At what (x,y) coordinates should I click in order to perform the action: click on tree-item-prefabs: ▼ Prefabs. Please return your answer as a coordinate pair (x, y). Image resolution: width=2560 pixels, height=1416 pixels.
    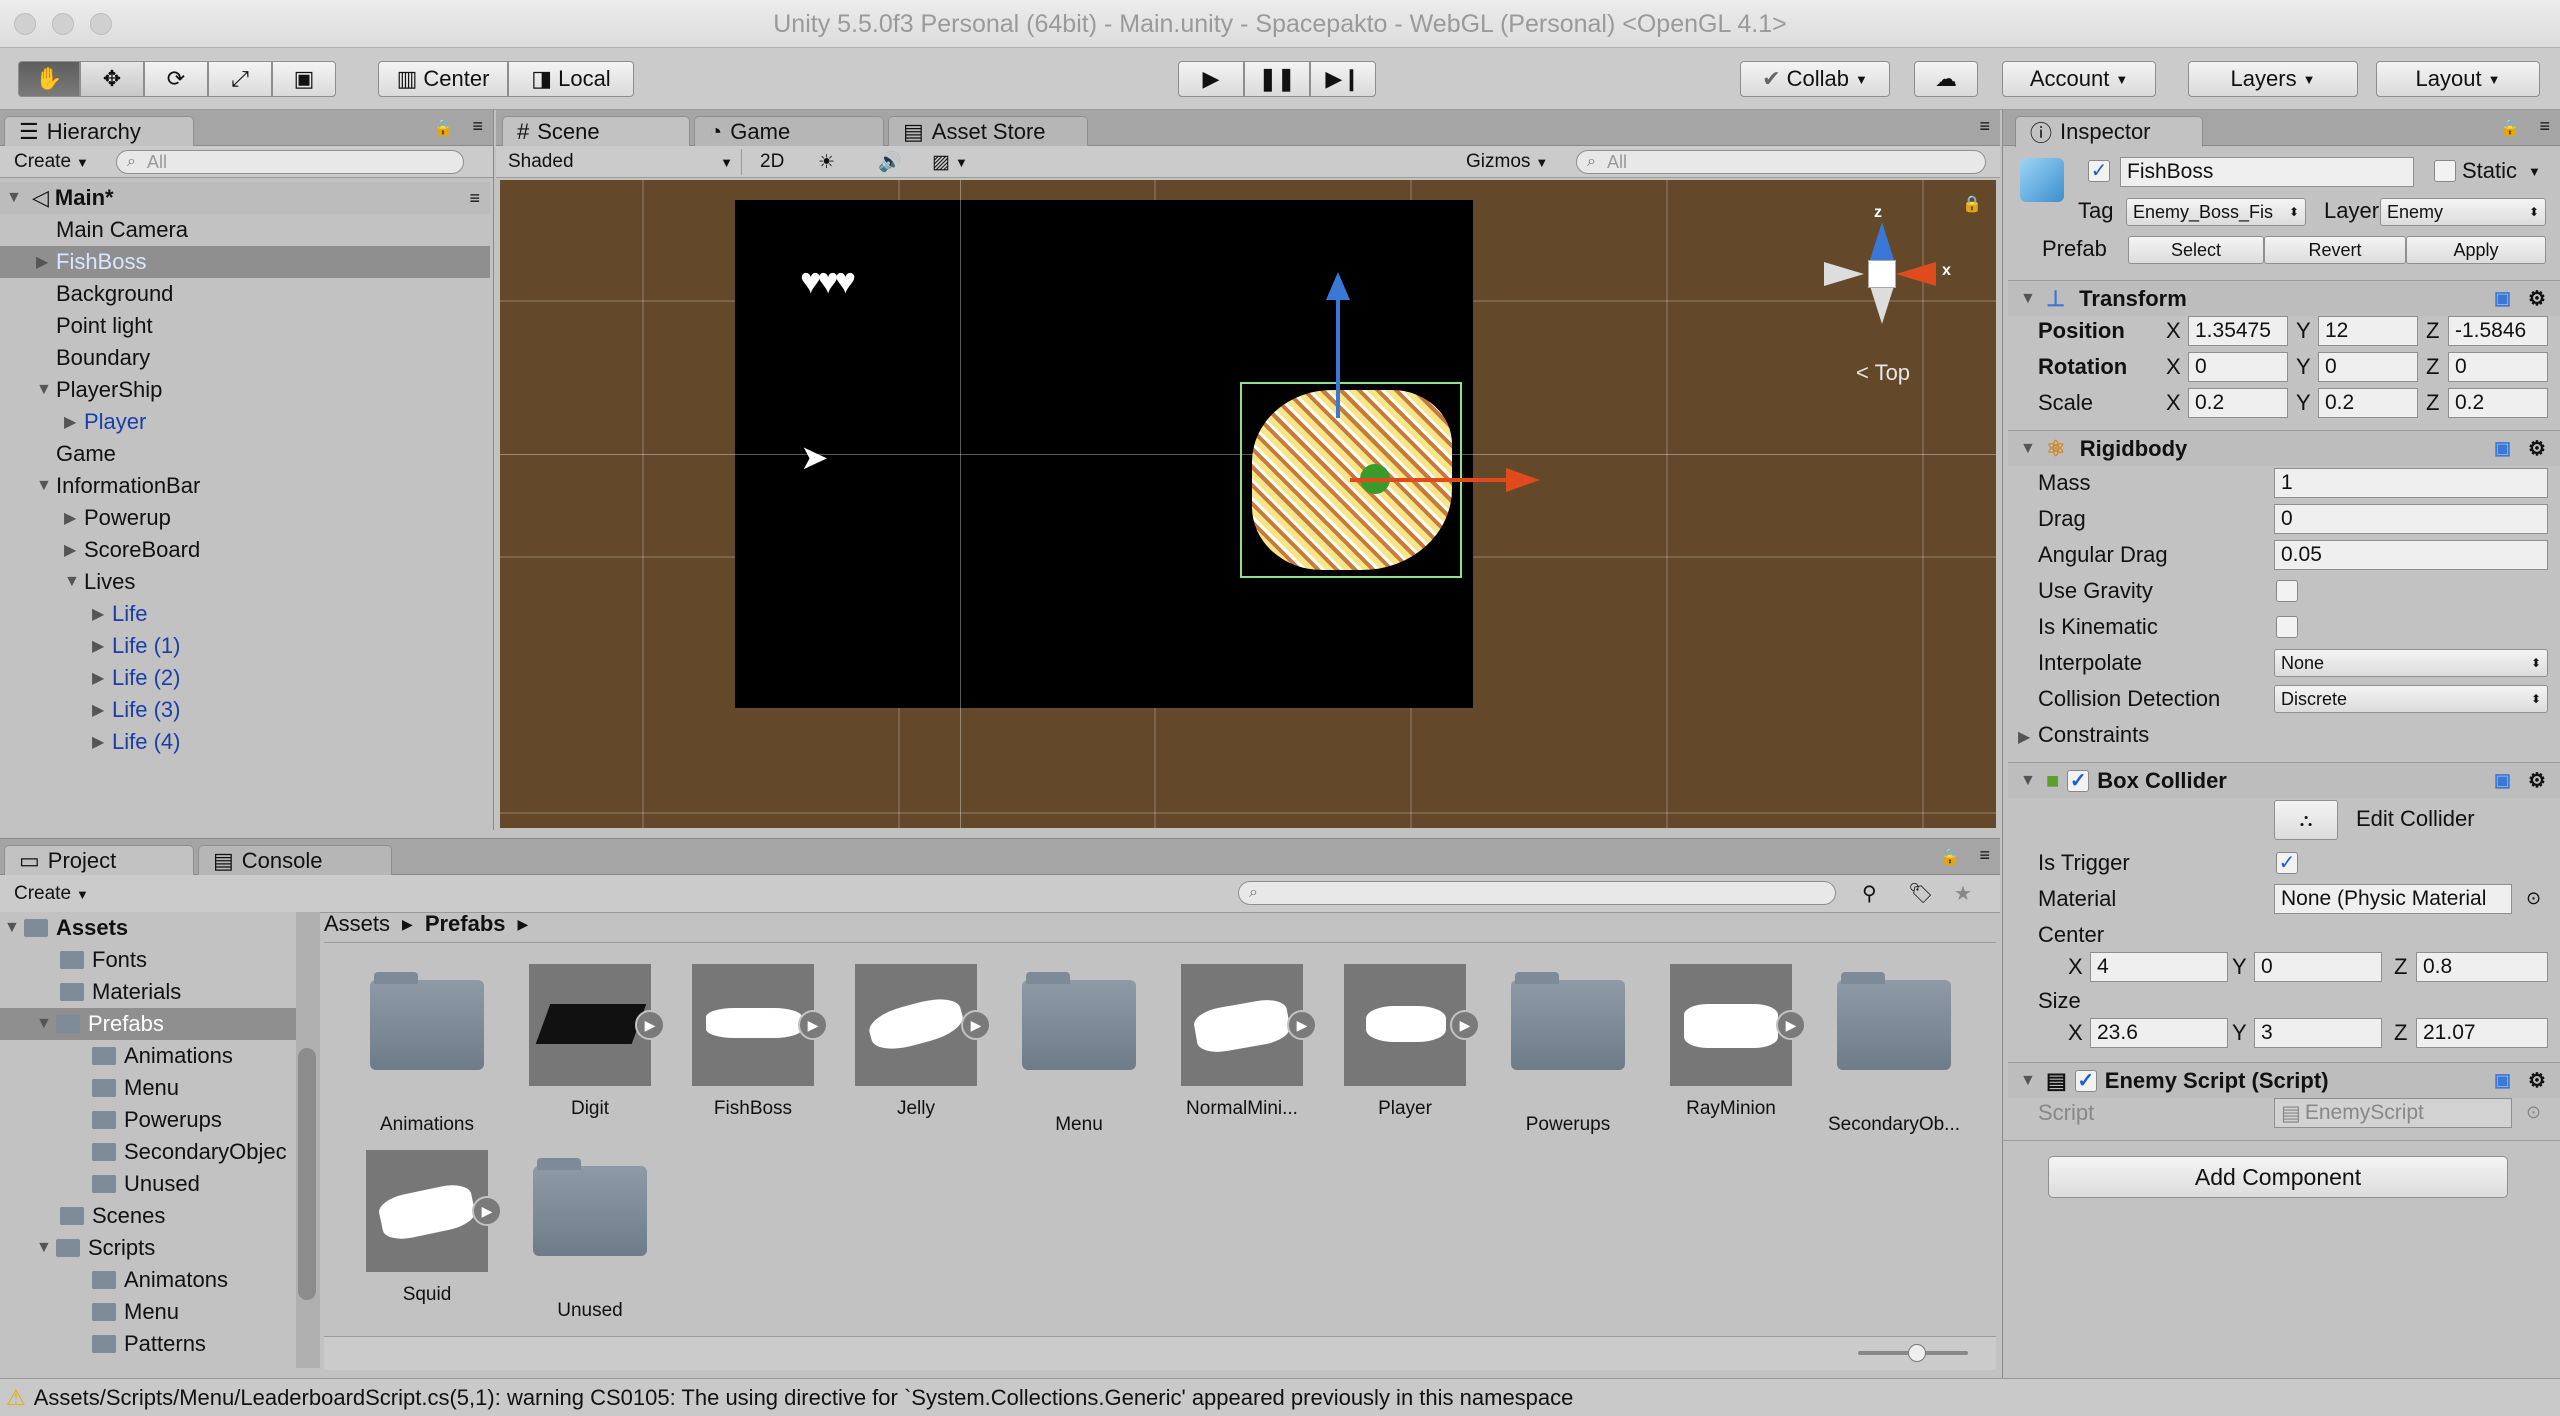
    Looking at the image, I should click on (148, 1024).